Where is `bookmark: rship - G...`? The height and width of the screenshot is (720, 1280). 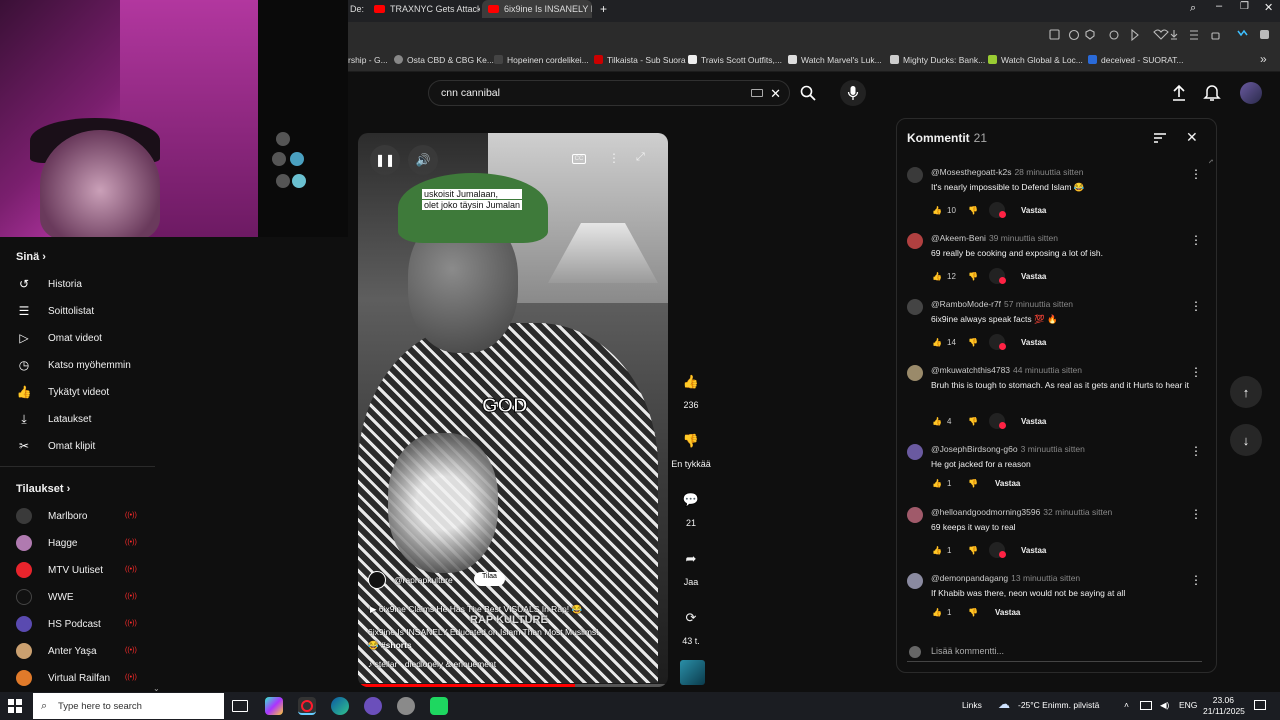
bookmark: rship - G... is located at coordinates (368, 60).